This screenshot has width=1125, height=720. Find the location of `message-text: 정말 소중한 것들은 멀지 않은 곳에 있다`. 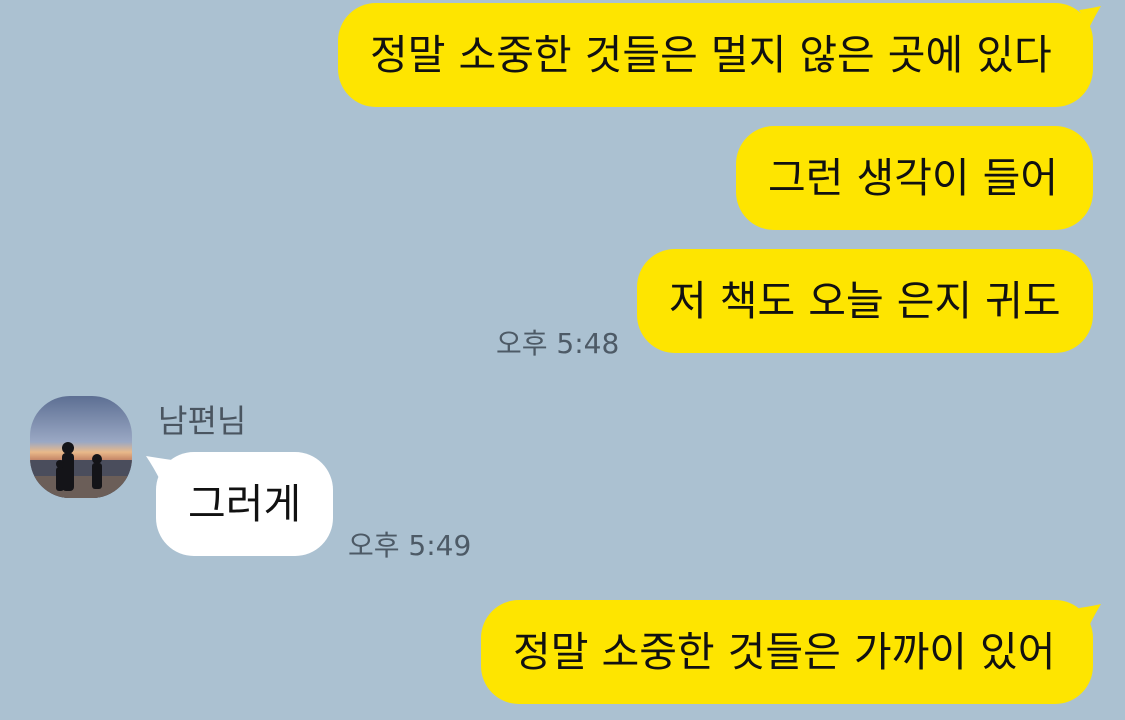

message-text: 정말 소중한 것들은 멀지 않은 곳에 있다 is located at coordinates (711, 55).